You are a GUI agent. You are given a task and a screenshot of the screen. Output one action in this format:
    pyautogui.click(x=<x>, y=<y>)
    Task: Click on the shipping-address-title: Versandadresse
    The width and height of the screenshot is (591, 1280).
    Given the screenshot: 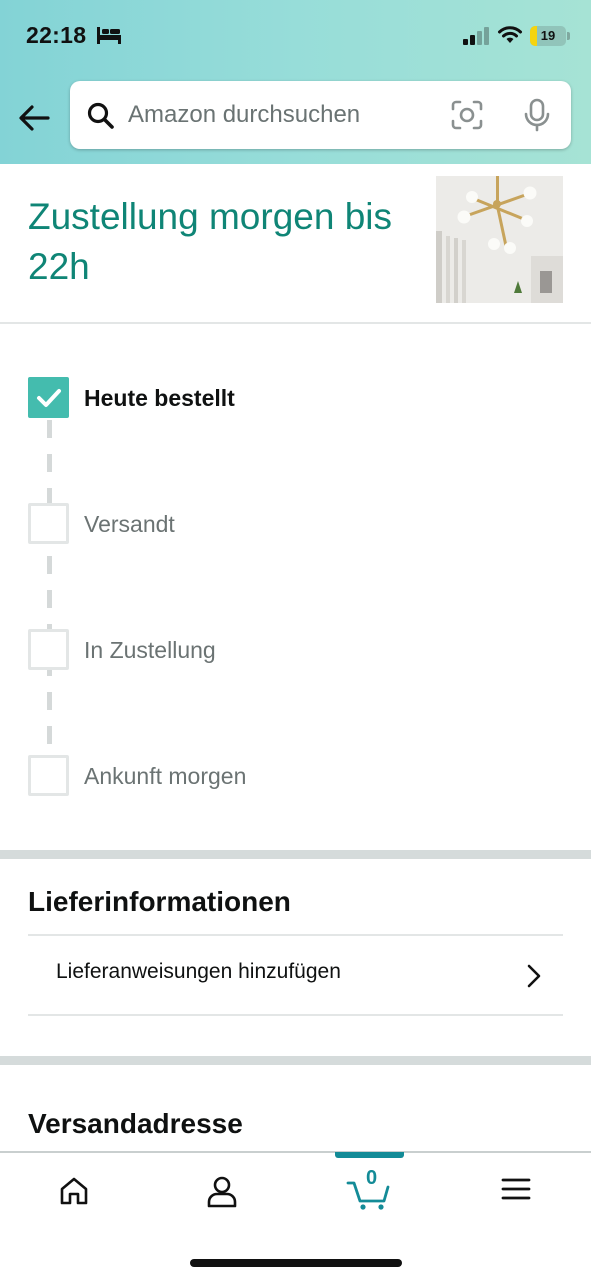 What is the action you would take?
    pyautogui.click(x=135, y=1123)
    